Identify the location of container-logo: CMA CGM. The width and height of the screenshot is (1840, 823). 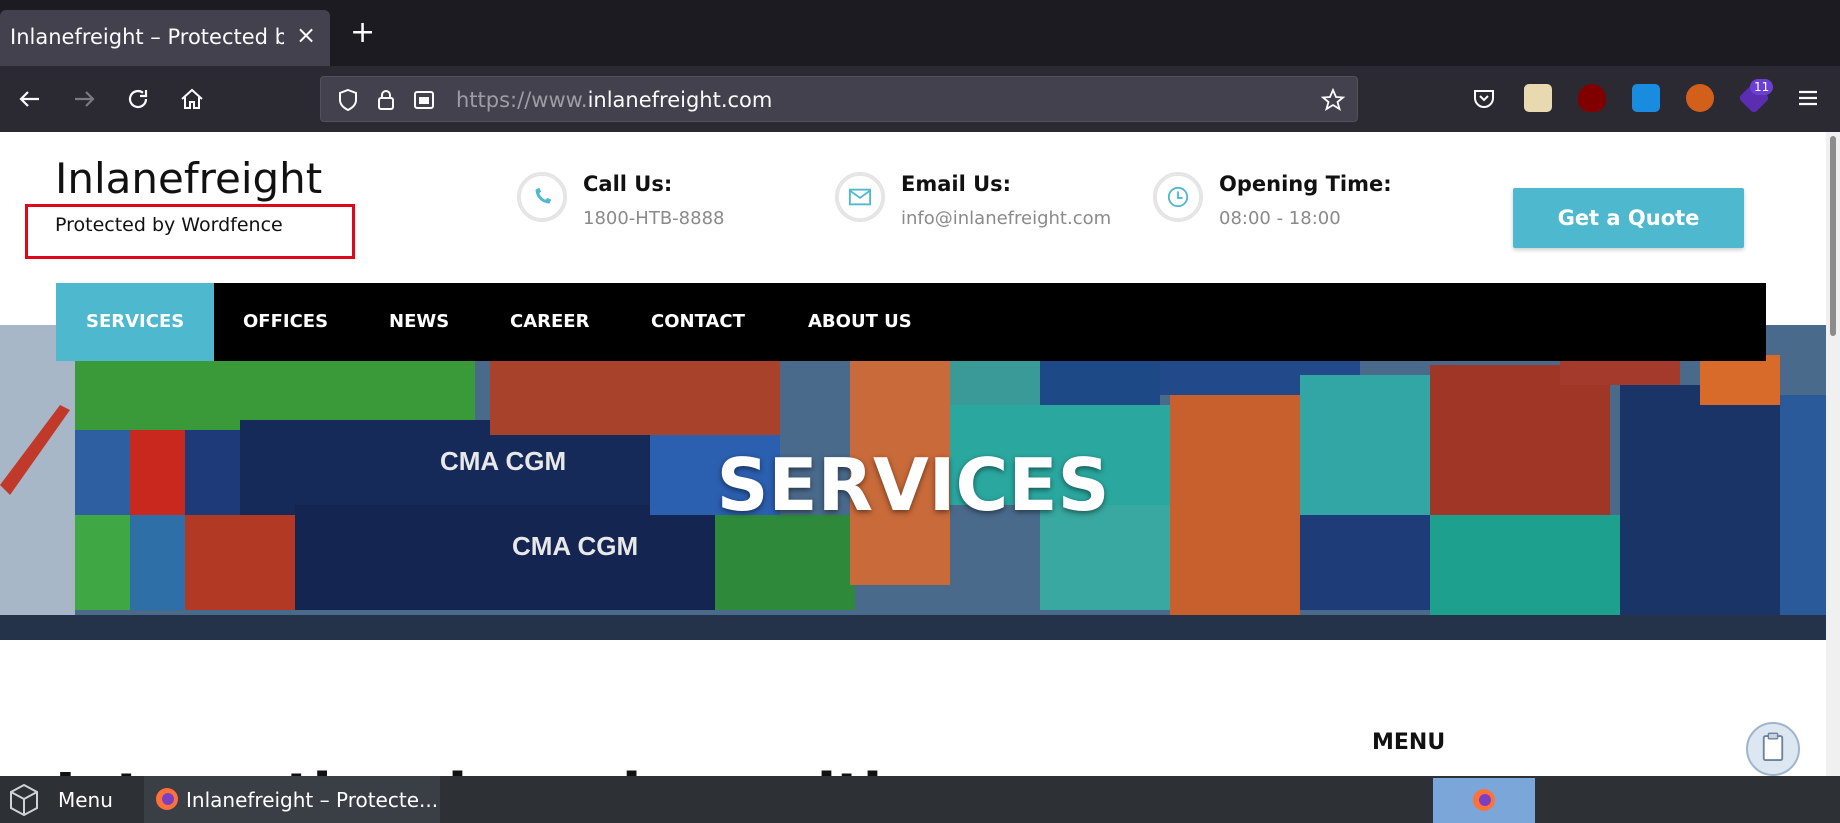
(575, 546).